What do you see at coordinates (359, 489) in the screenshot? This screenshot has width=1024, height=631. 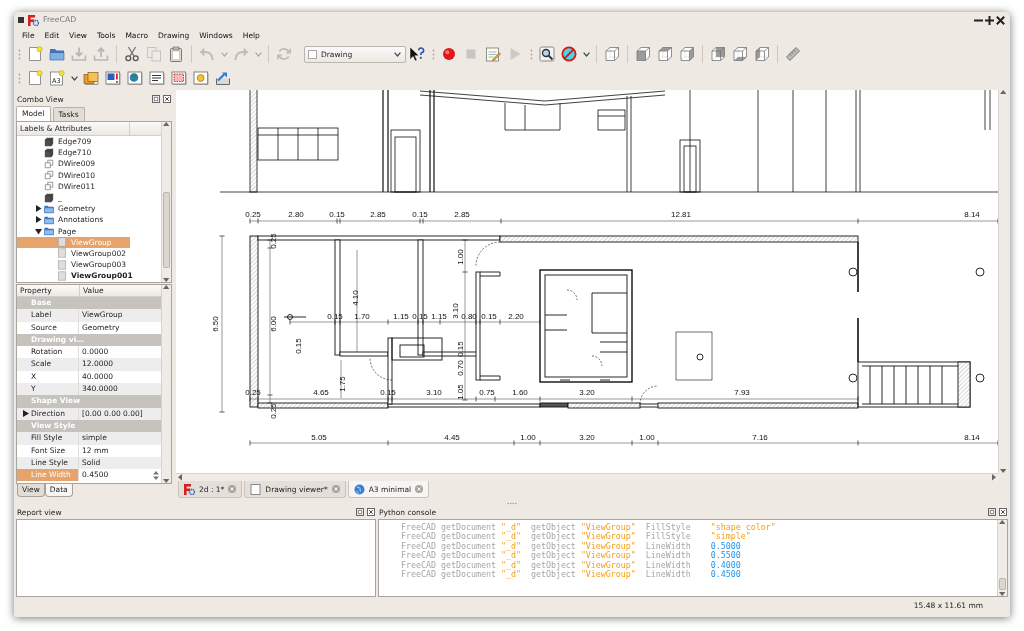 I see `globe-icon` at bounding box center [359, 489].